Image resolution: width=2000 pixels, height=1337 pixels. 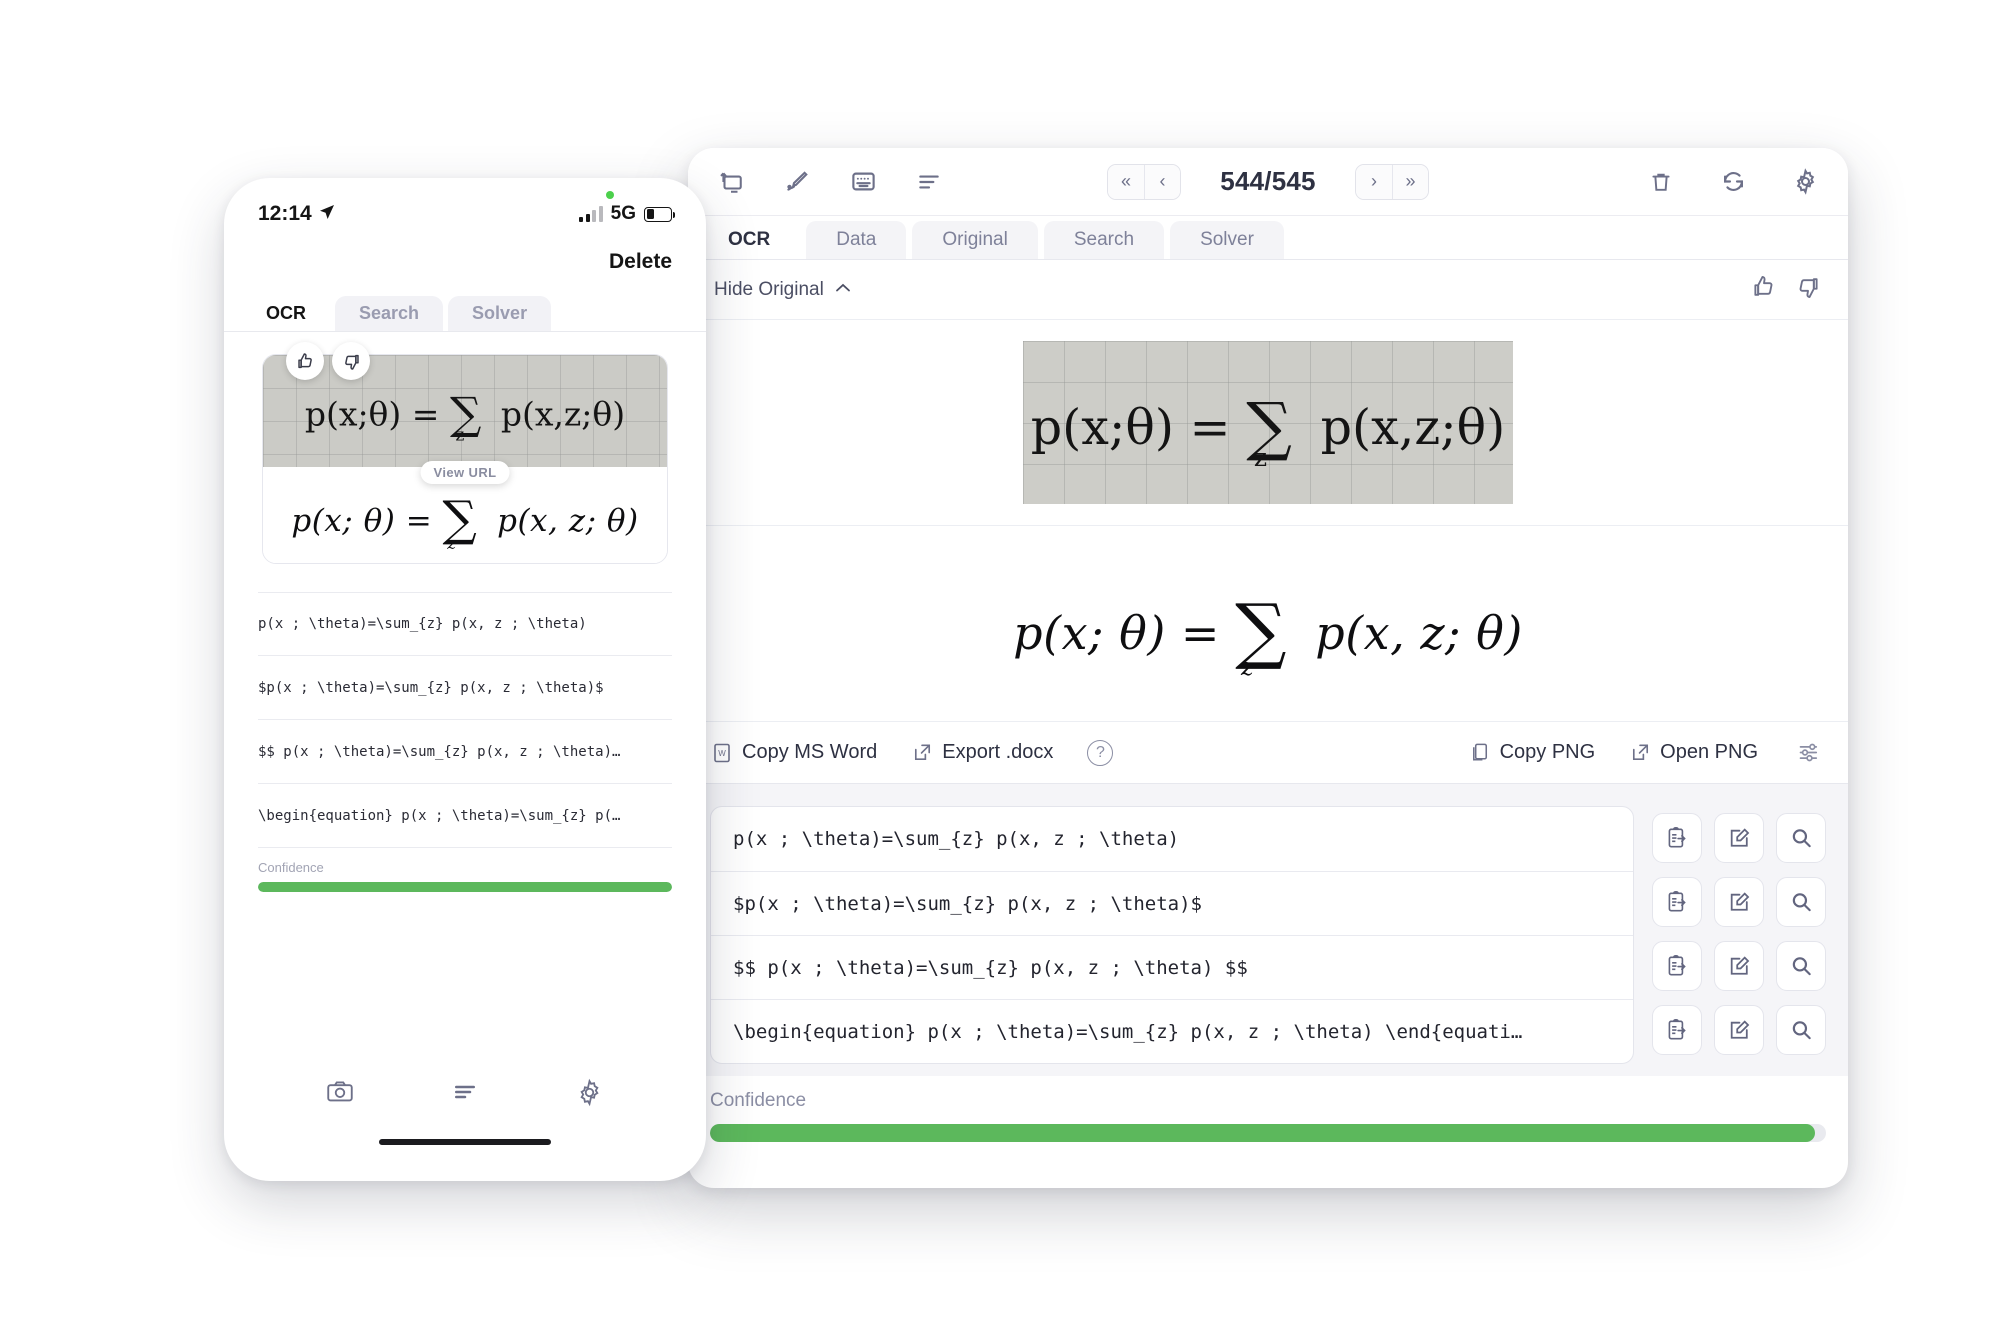 What do you see at coordinates (327, 214) in the screenshot?
I see `location-arrow-icon` at bounding box center [327, 214].